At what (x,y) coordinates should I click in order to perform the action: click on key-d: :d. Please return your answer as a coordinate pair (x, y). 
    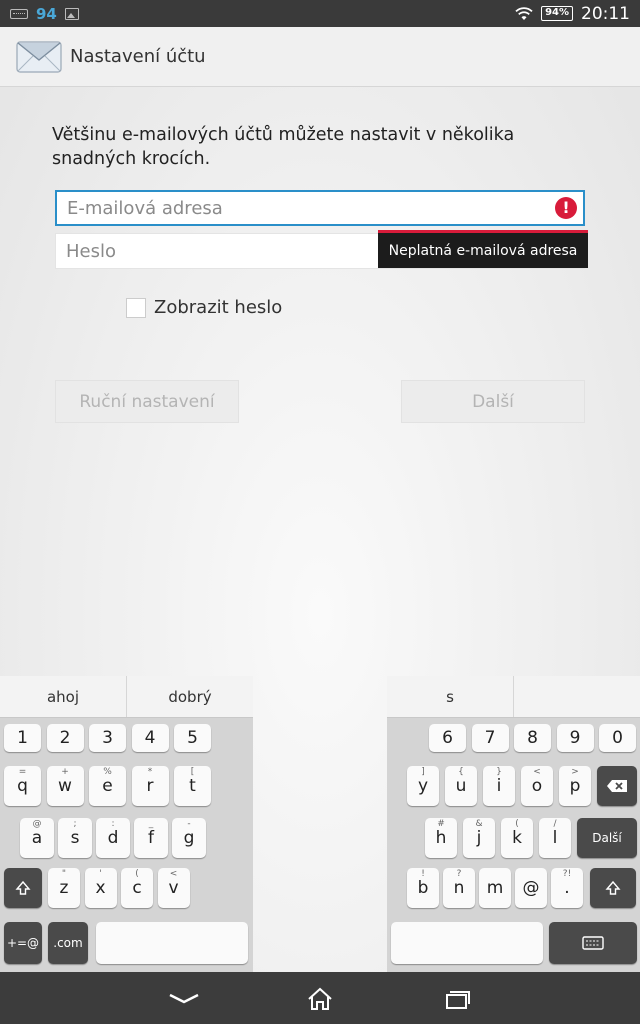
    Looking at the image, I should click on (113, 838).